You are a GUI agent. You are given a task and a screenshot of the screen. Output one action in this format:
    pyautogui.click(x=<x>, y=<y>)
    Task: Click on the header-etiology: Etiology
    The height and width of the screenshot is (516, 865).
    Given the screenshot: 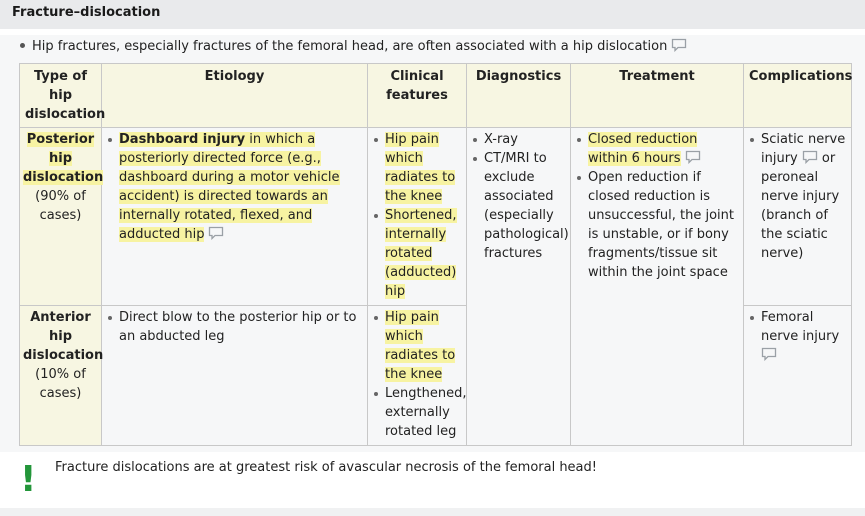 What is the action you would take?
    pyautogui.click(x=234, y=95)
    